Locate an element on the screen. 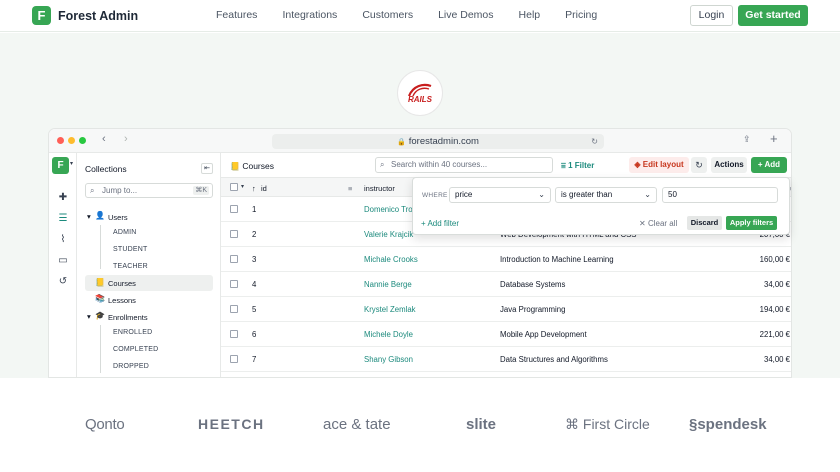  browser-chrome: ‹ › 🔒 forestadmin.com ↻ ⇪ + is located at coordinates (420, 141).